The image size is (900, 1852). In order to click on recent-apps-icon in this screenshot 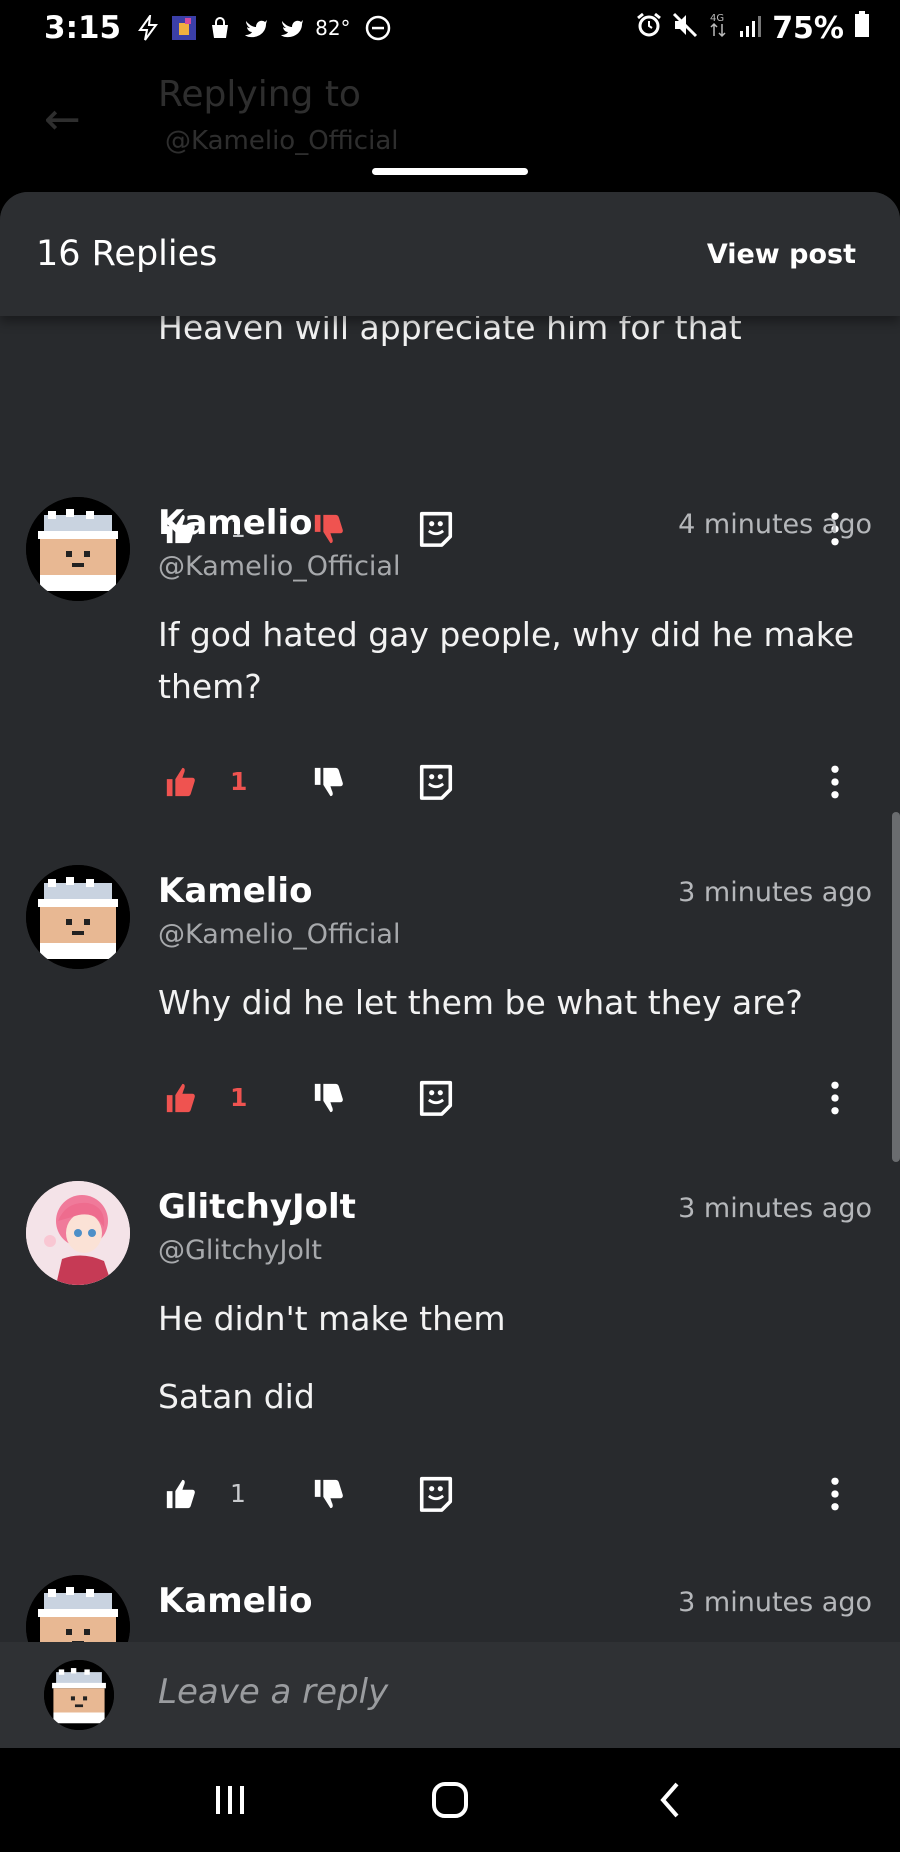, I will do `click(230, 1800)`.